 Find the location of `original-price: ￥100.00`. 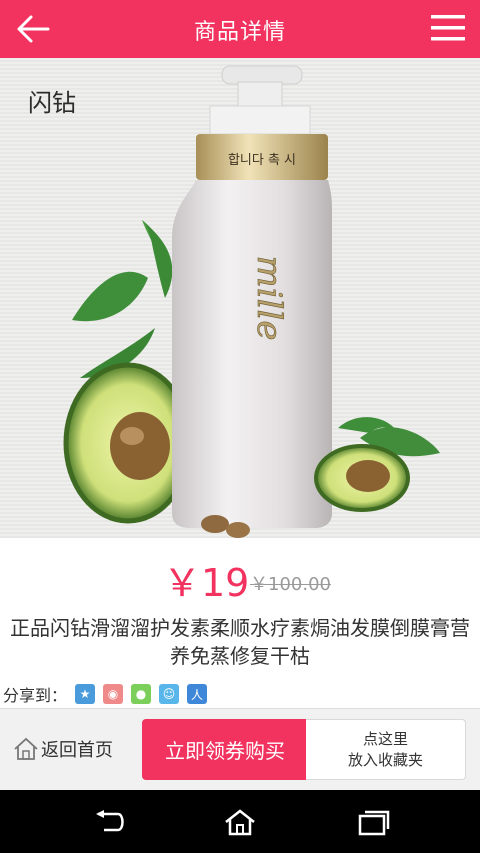

original-price: ￥100.00 is located at coordinates (290, 584).